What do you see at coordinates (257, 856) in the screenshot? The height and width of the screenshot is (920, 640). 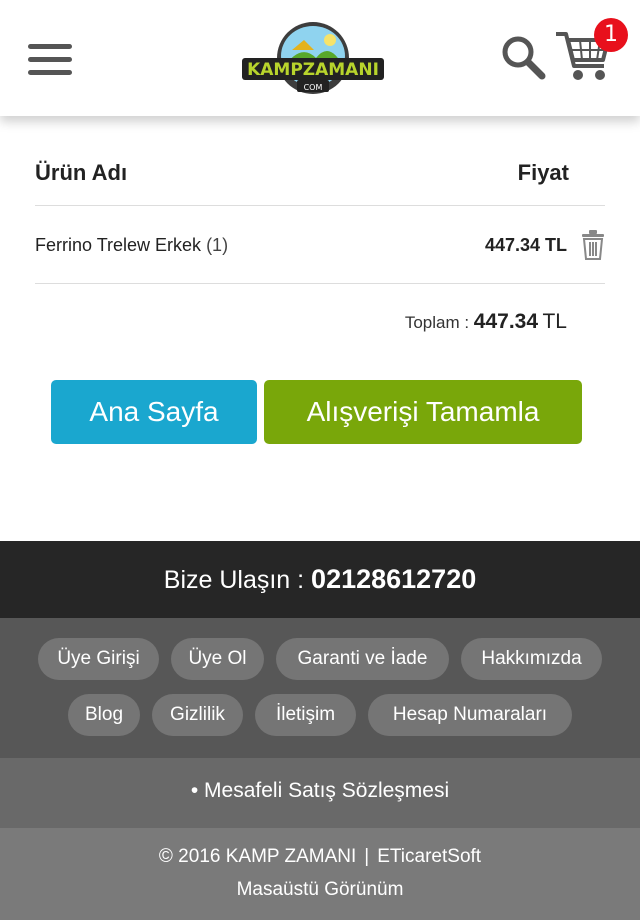 I see `copyright-text: © 2016 KAMP ZAMANI` at bounding box center [257, 856].